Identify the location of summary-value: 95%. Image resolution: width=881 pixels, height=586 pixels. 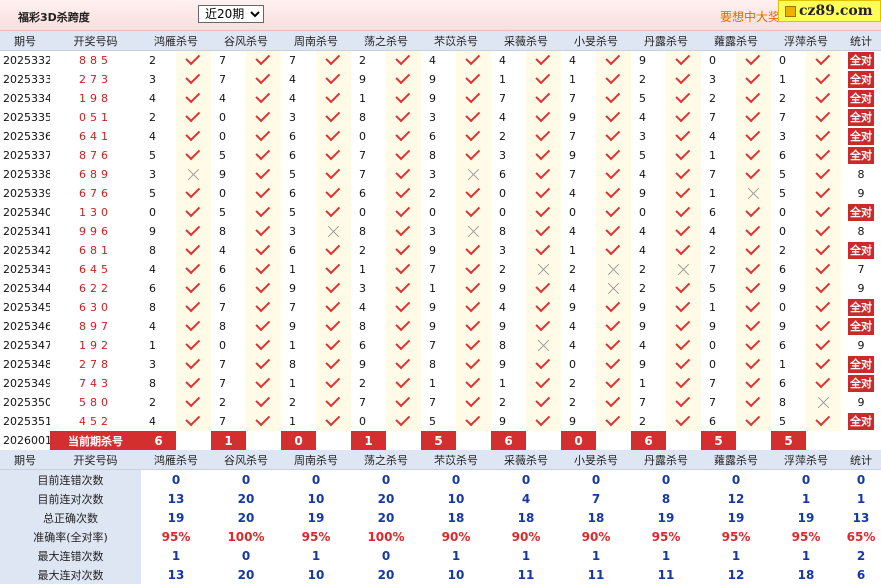
(736, 536).